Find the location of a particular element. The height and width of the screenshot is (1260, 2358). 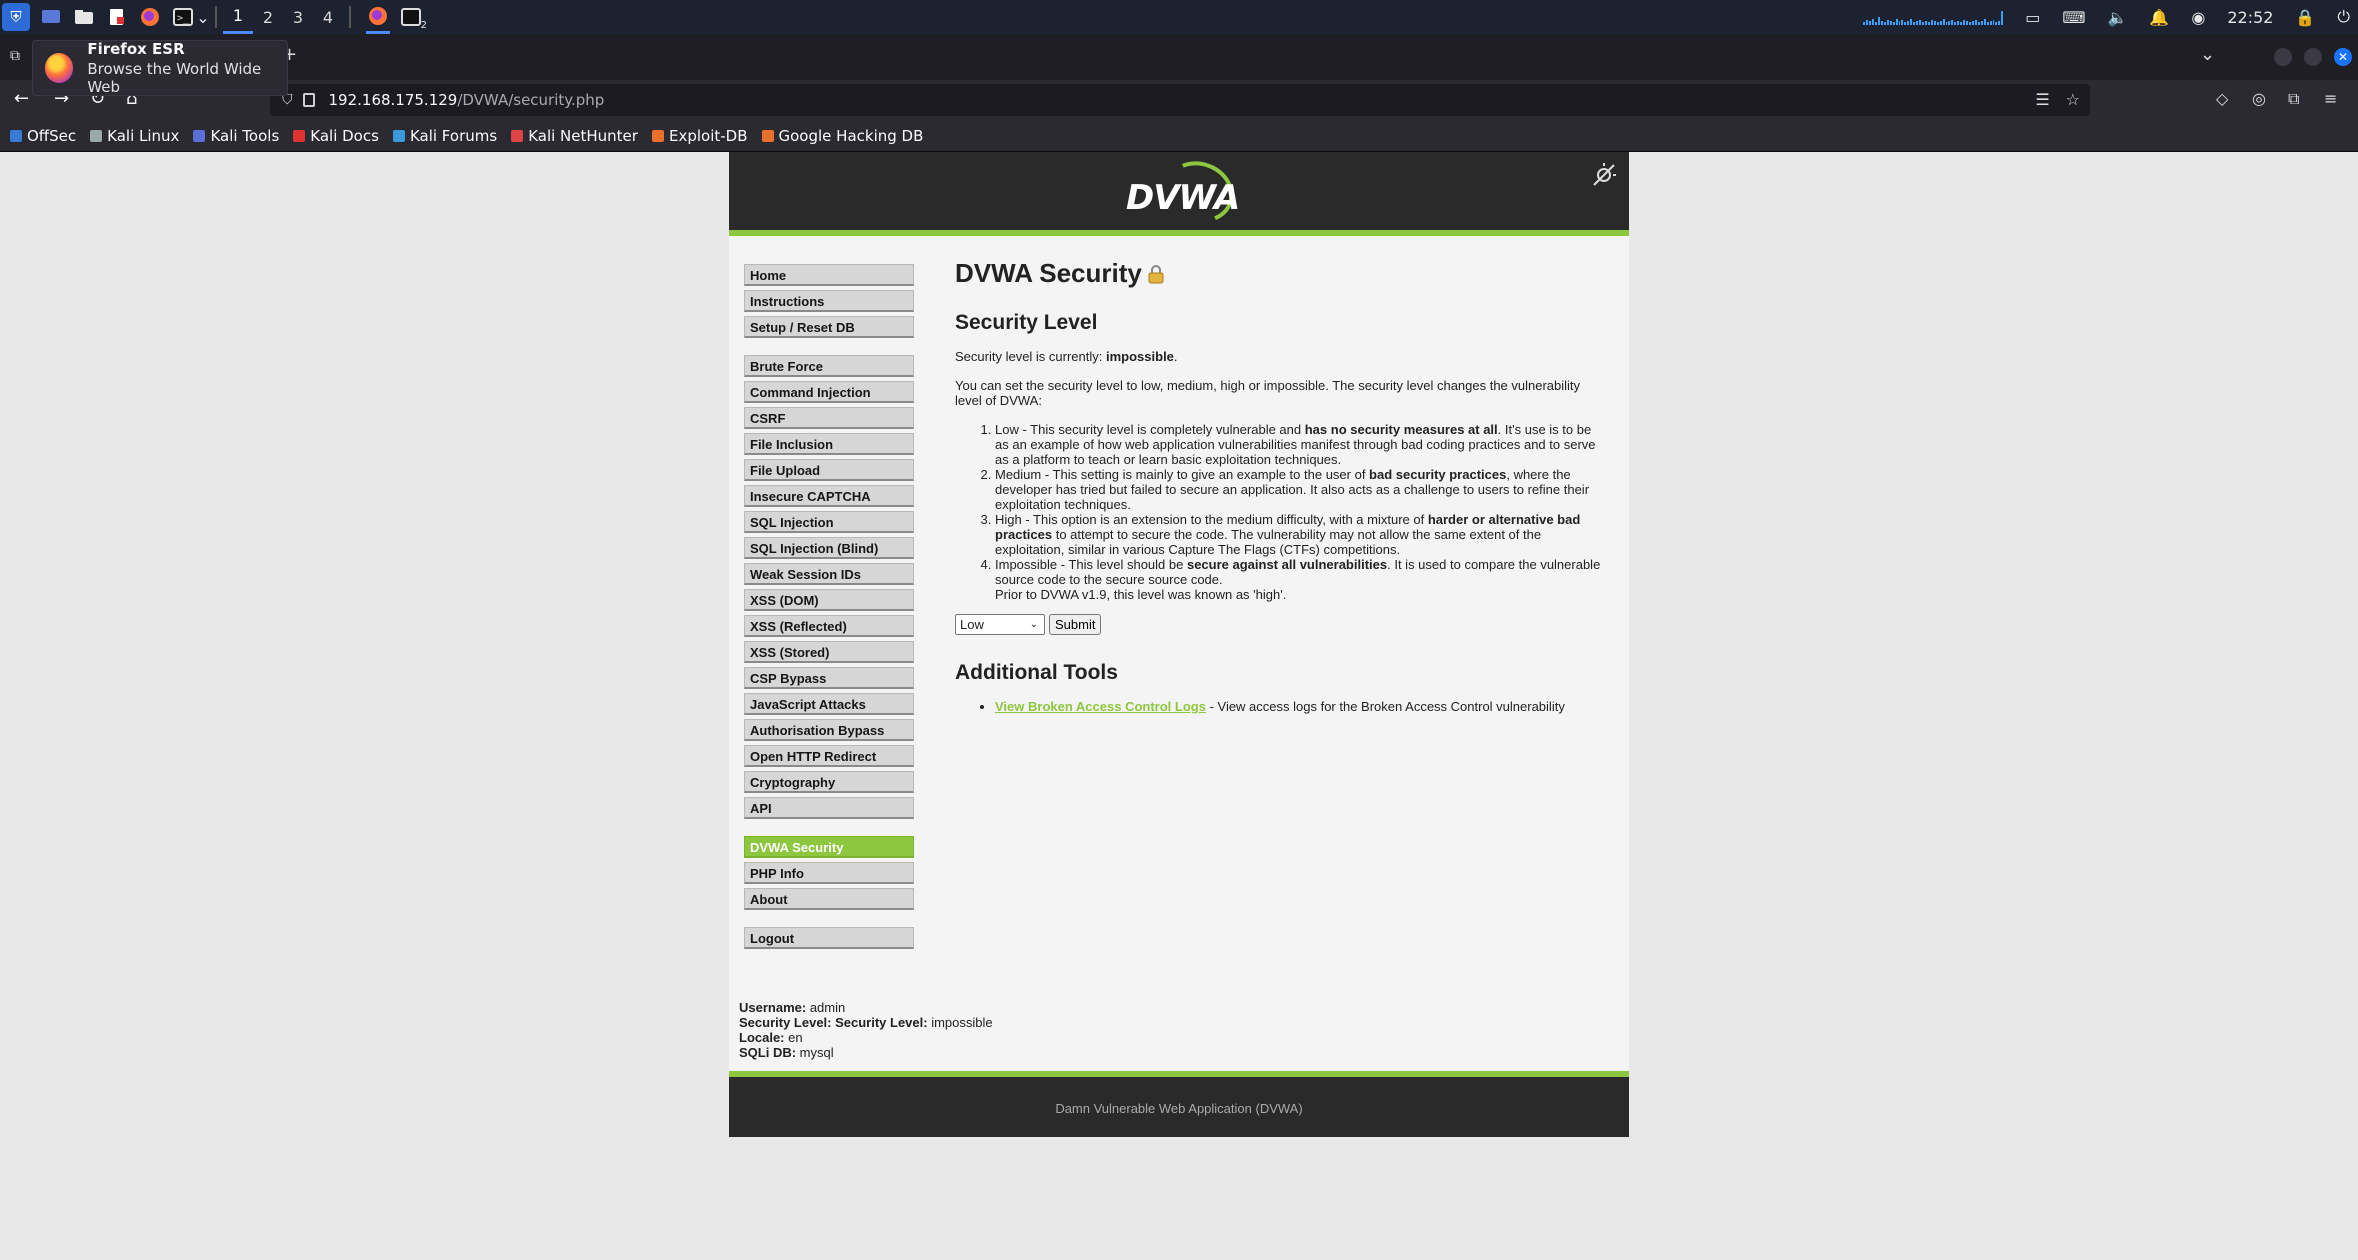

bookmark-kali-nethunter: Kali NetHunter is located at coordinates (574, 136).